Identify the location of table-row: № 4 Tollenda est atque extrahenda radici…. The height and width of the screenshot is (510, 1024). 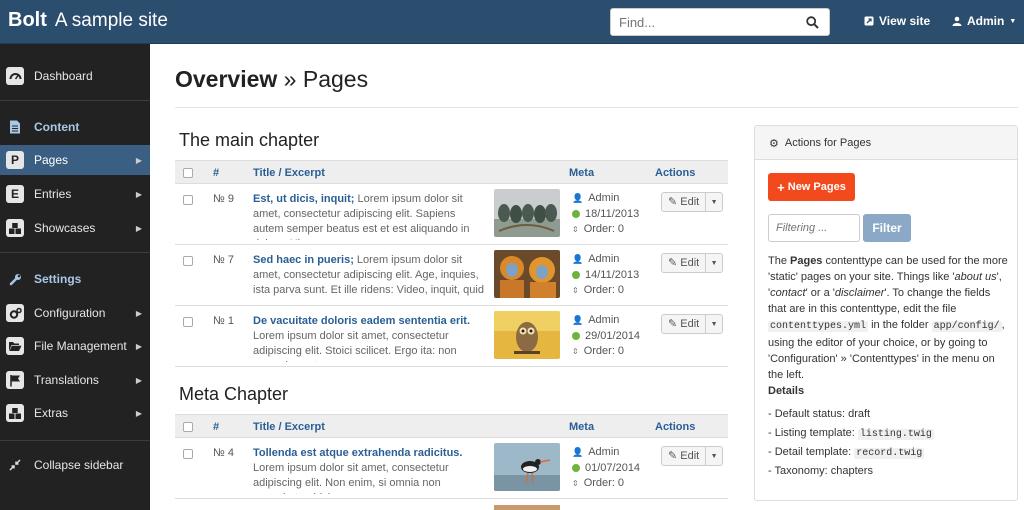
(451, 468).